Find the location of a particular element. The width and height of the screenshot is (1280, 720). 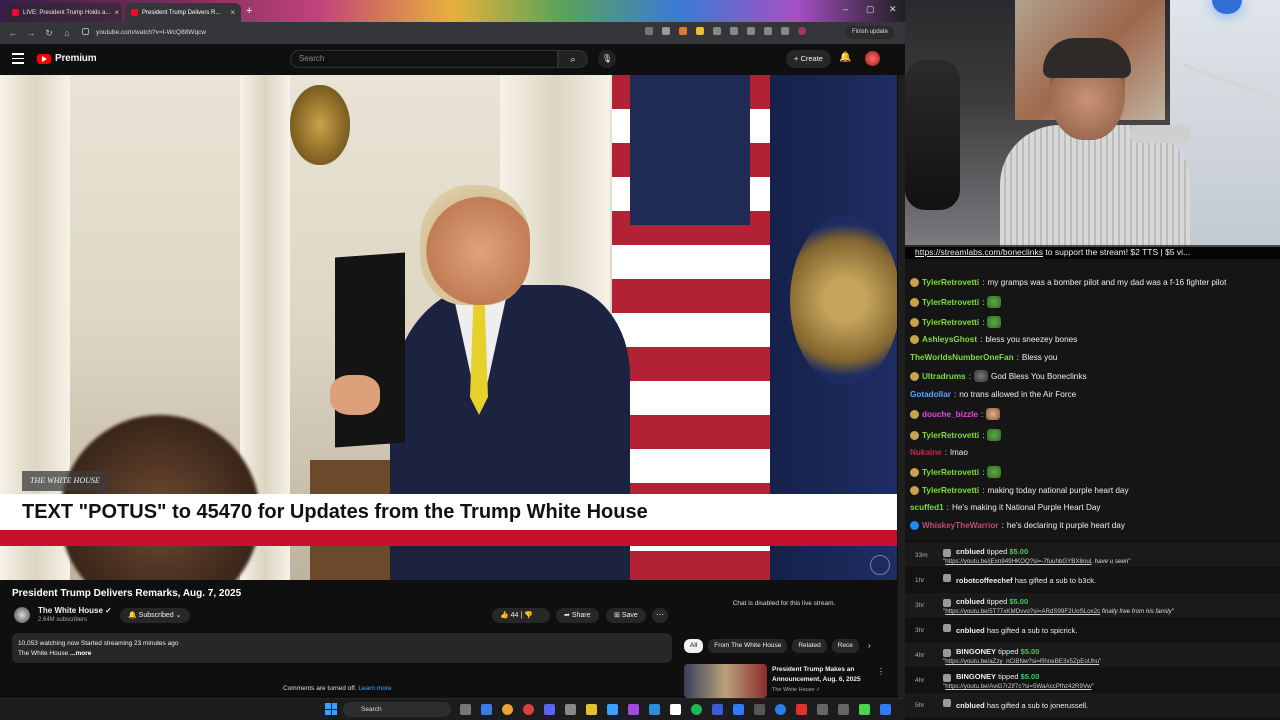

channel-avatar is located at coordinates (22, 615).